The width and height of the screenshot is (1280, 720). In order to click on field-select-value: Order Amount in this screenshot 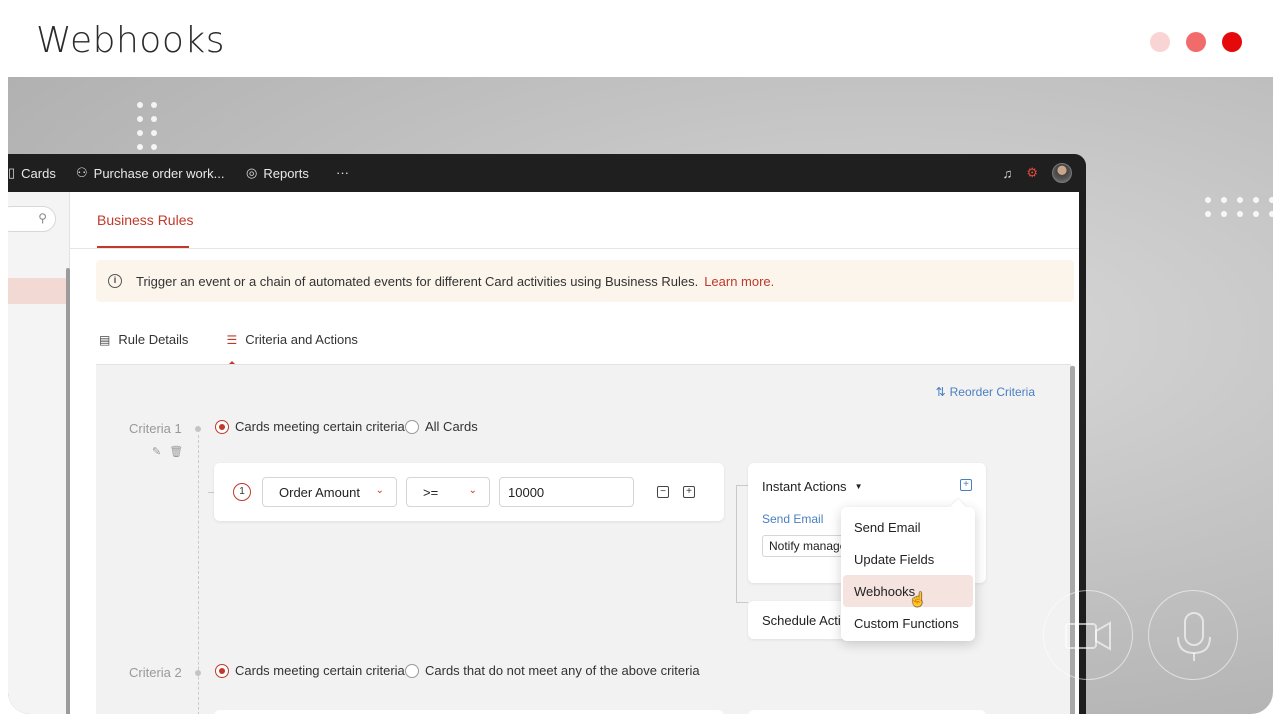, I will do `click(319, 492)`.